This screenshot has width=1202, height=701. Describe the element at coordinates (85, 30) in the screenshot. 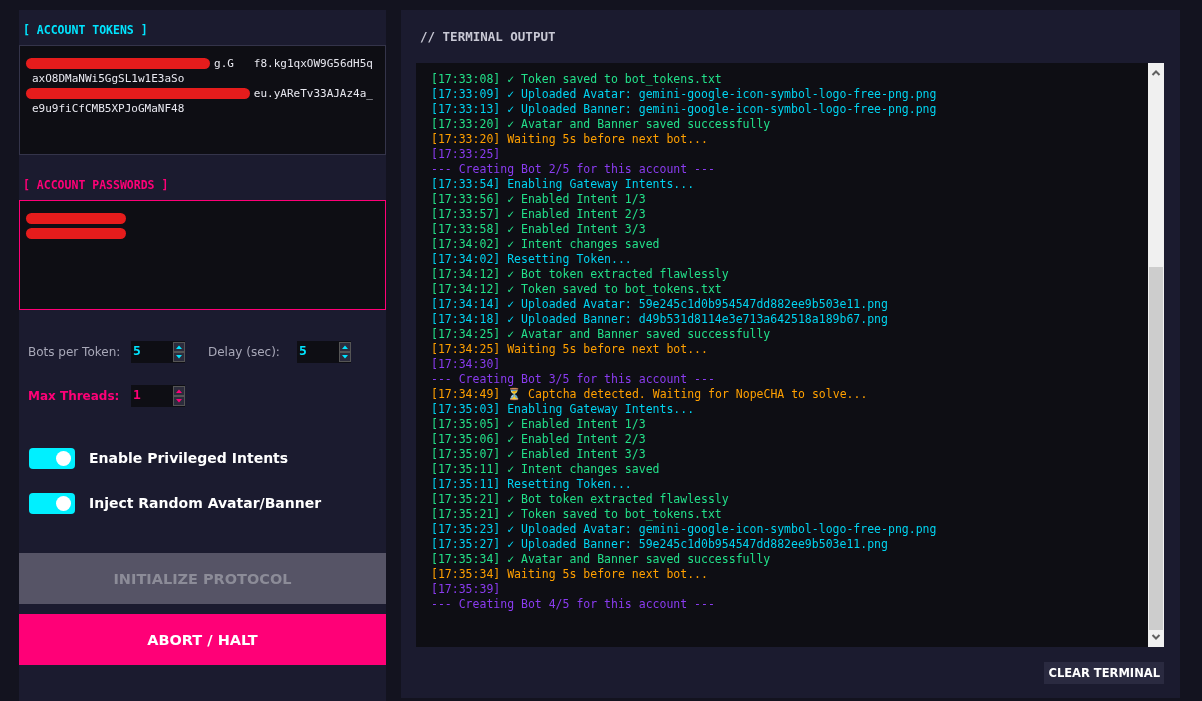

I see `section-label: [ ACCOUNT TOKENS ]` at that location.